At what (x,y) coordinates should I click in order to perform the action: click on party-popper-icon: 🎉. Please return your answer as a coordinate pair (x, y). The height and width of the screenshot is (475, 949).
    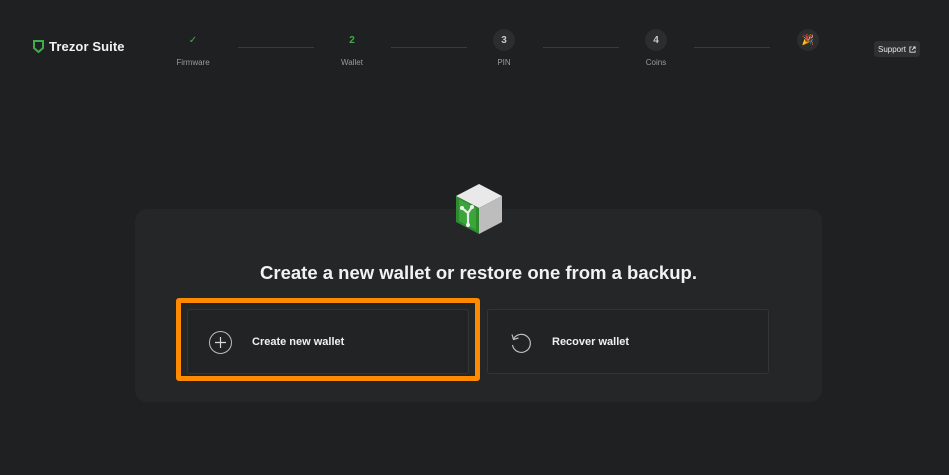
    Looking at the image, I should click on (808, 40).